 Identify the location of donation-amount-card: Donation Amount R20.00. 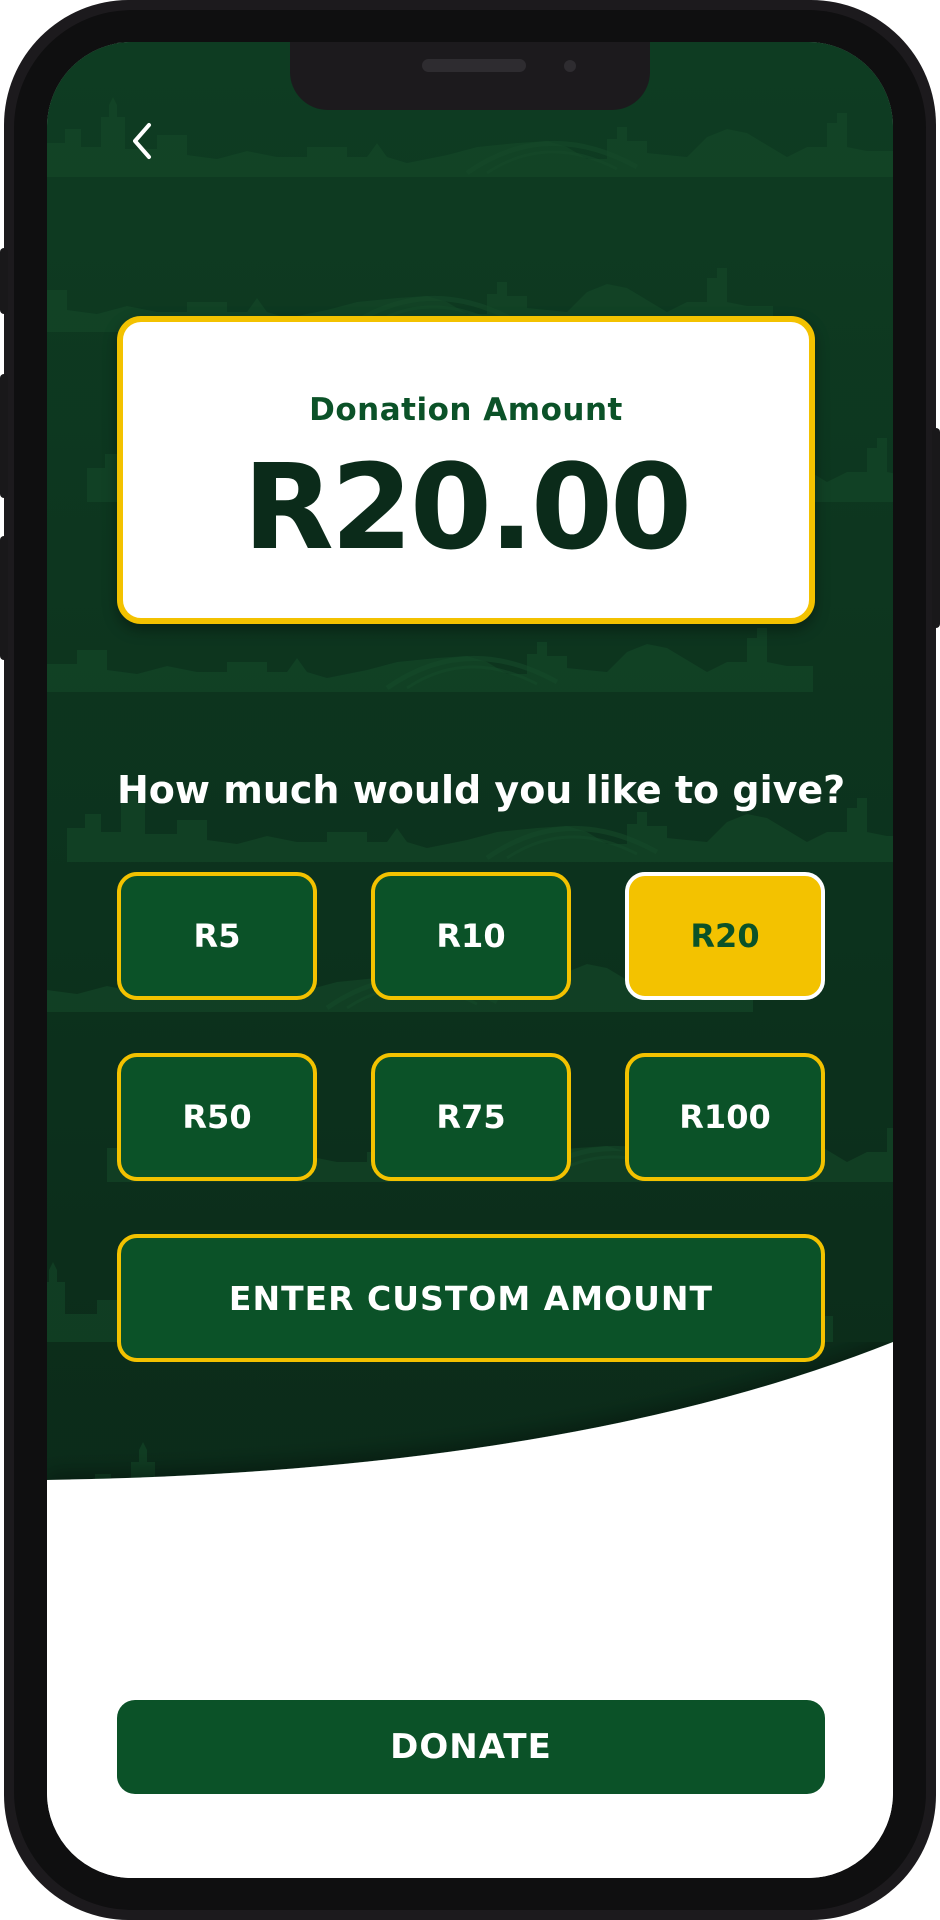
(466, 470).